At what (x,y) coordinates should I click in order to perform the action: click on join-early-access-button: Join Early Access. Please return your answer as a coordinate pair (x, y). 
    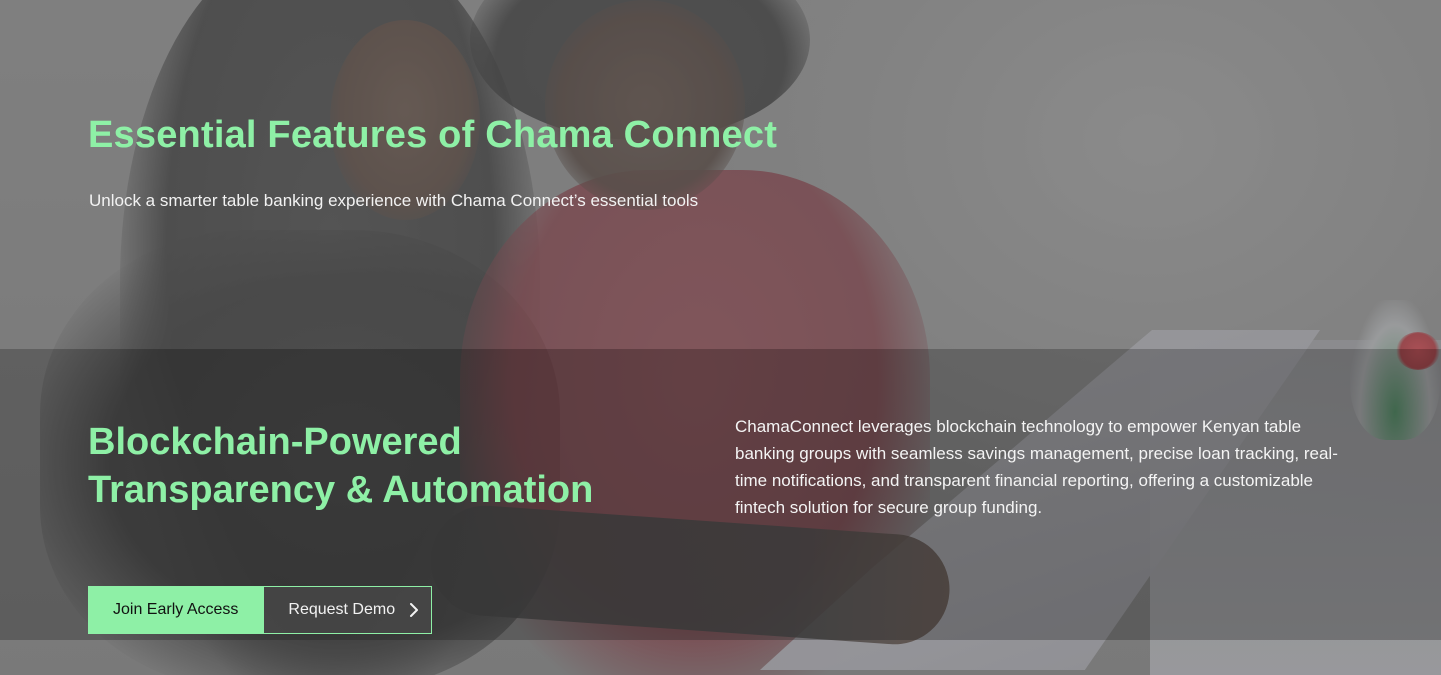
    Looking at the image, I should click on (176, 610).